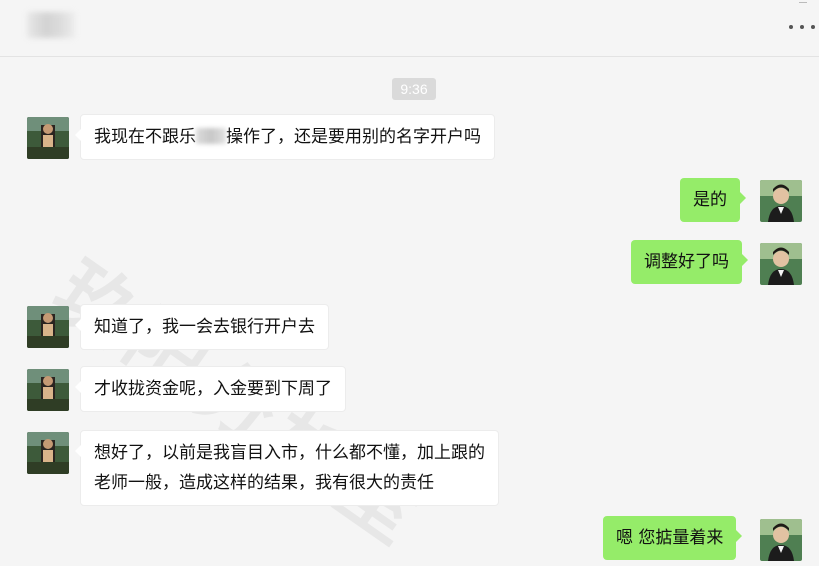  Describe the element at coordinates (353, 137) in the screenshot. I see `message-text: 操作了，还是要用别的名字开户吗` at that location.